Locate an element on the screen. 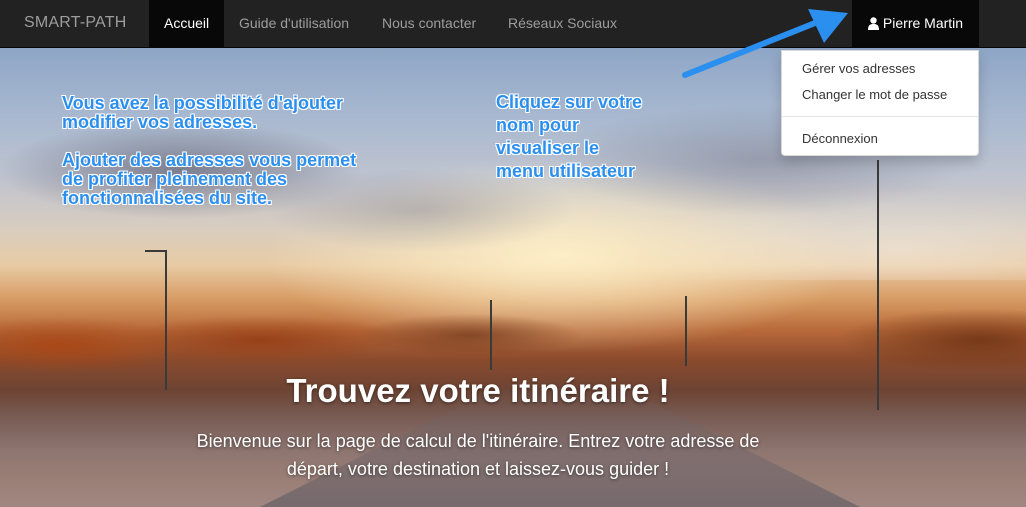 The height and width of the screenshot is (507, 1026). nav-item-social: Réseaux Sociaux is located at coordinates (562, 24).